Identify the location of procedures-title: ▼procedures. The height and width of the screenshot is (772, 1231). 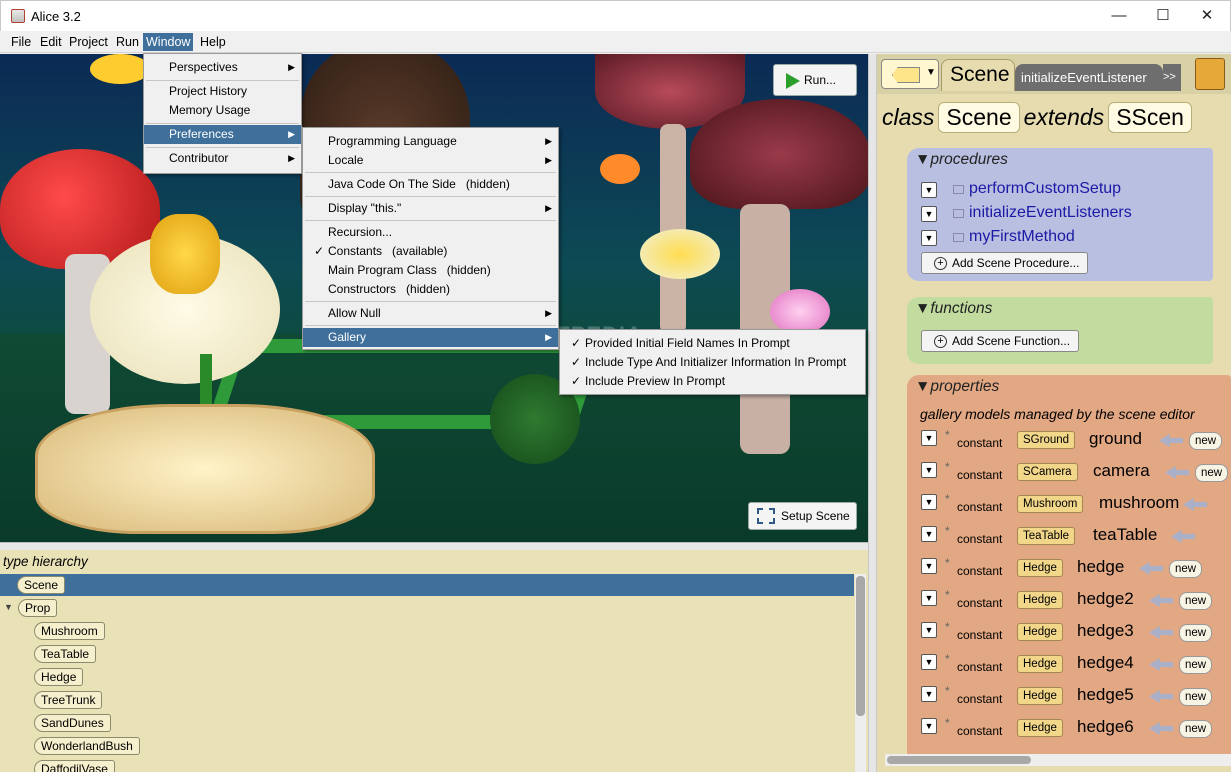
(961, 160).